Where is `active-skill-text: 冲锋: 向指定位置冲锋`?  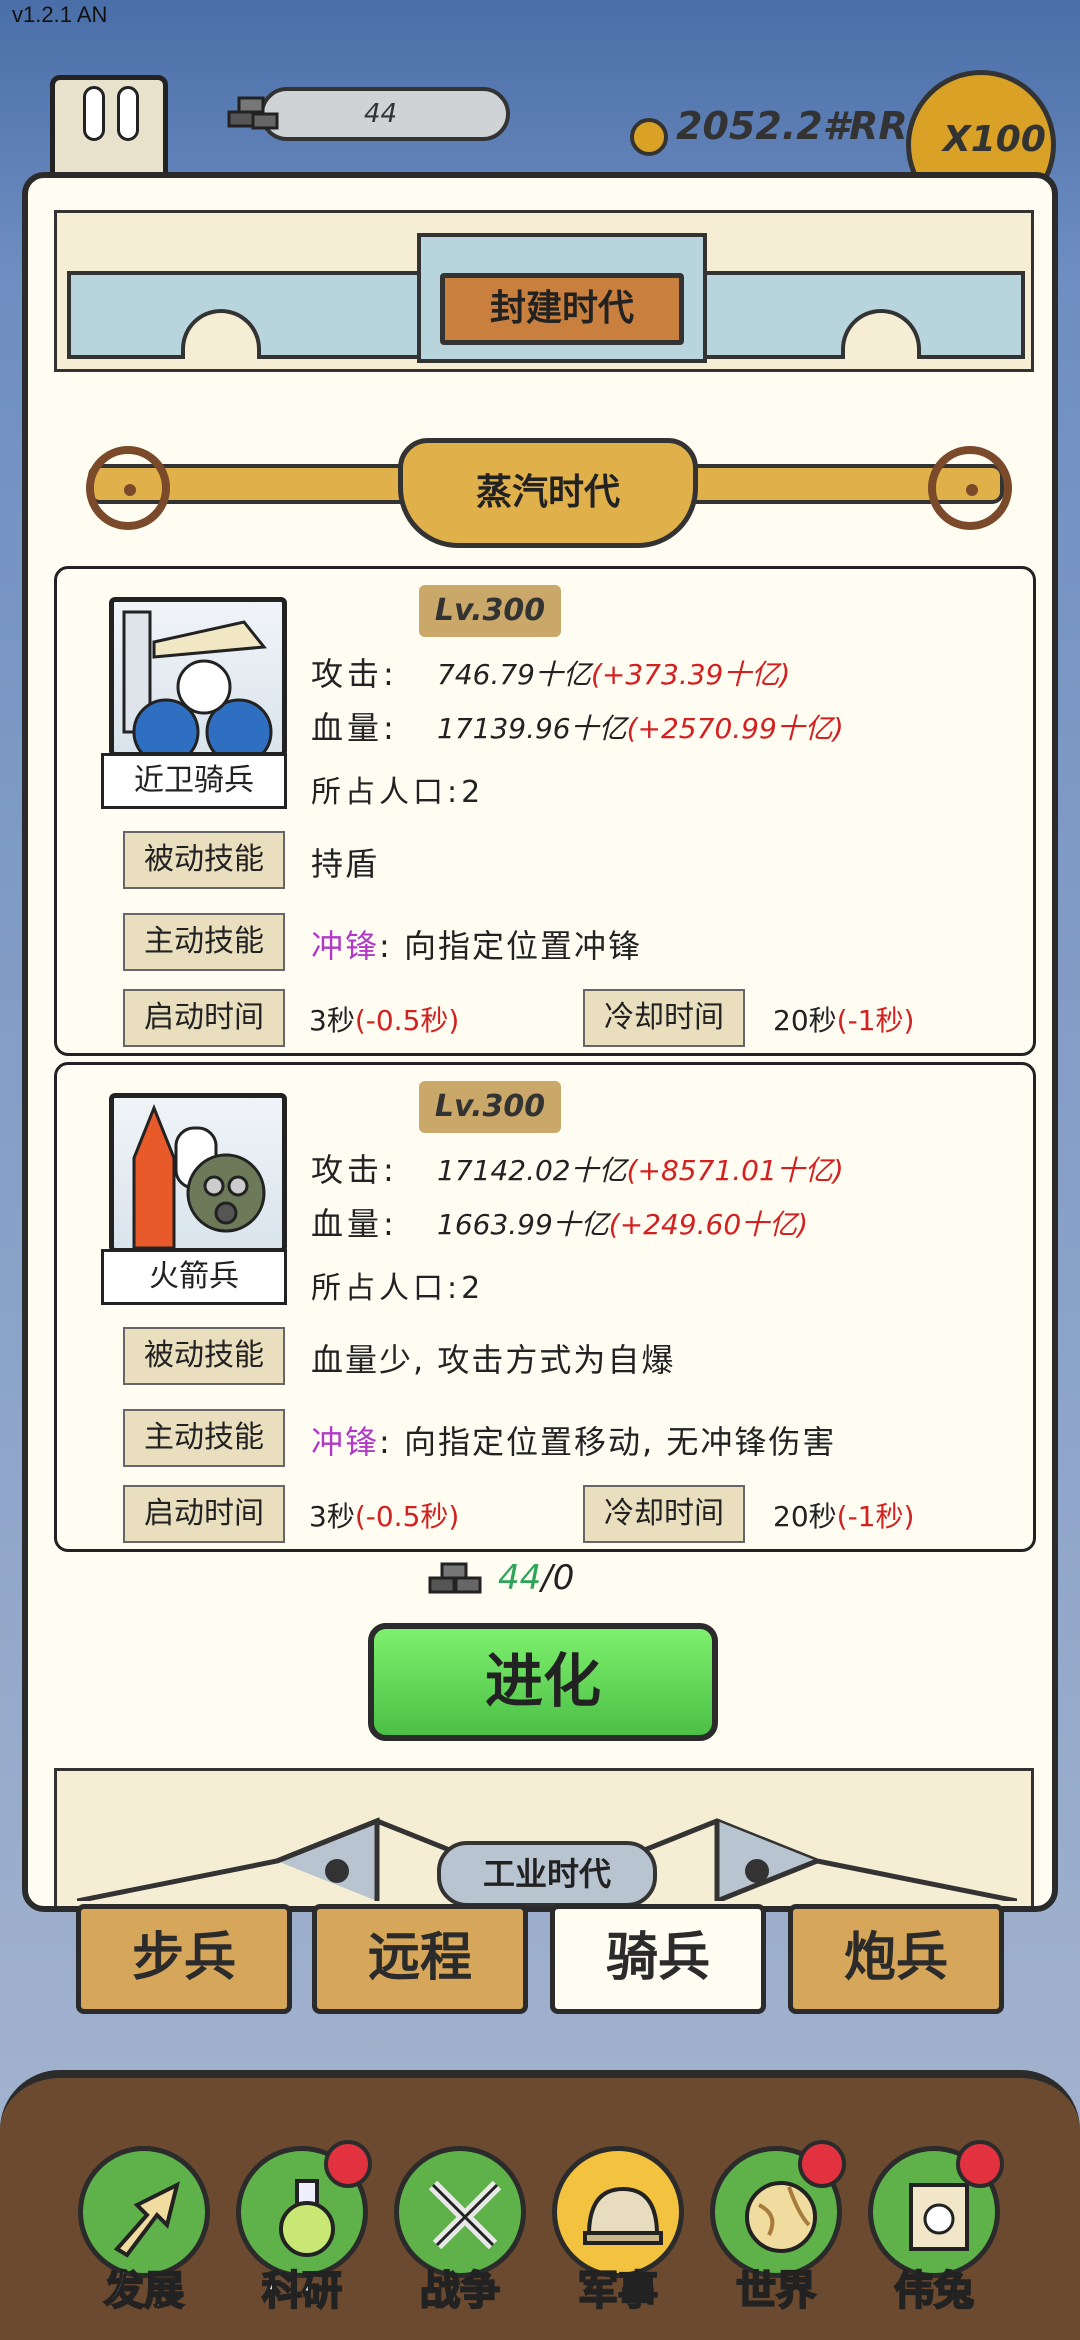
active-skill-text: 冲锋: 向指定位置冲锋 is located at coordinates (476, 944).